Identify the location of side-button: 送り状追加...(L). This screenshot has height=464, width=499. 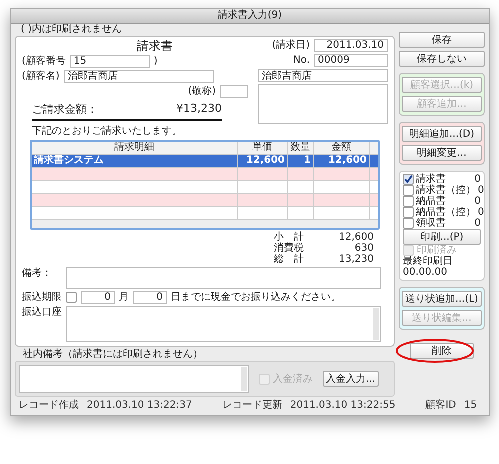
(442, 299).